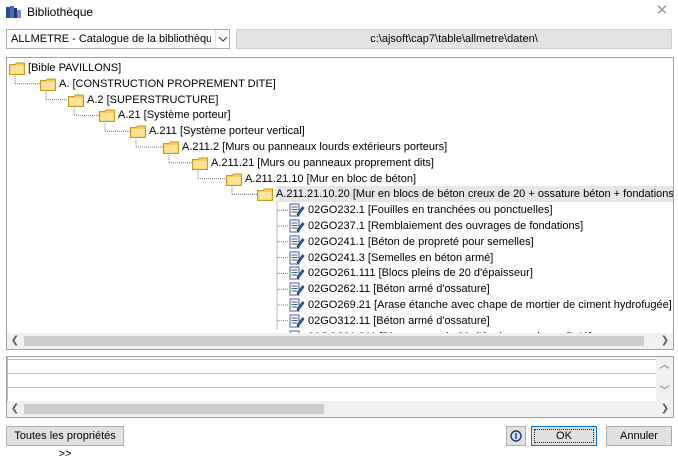 The image size is (678, 463). Describe the element at coordinates (399, 289) in the screenshot. I see `tree-node-label: 02GO262.11 [Béton armé d'ossature]` at that location.